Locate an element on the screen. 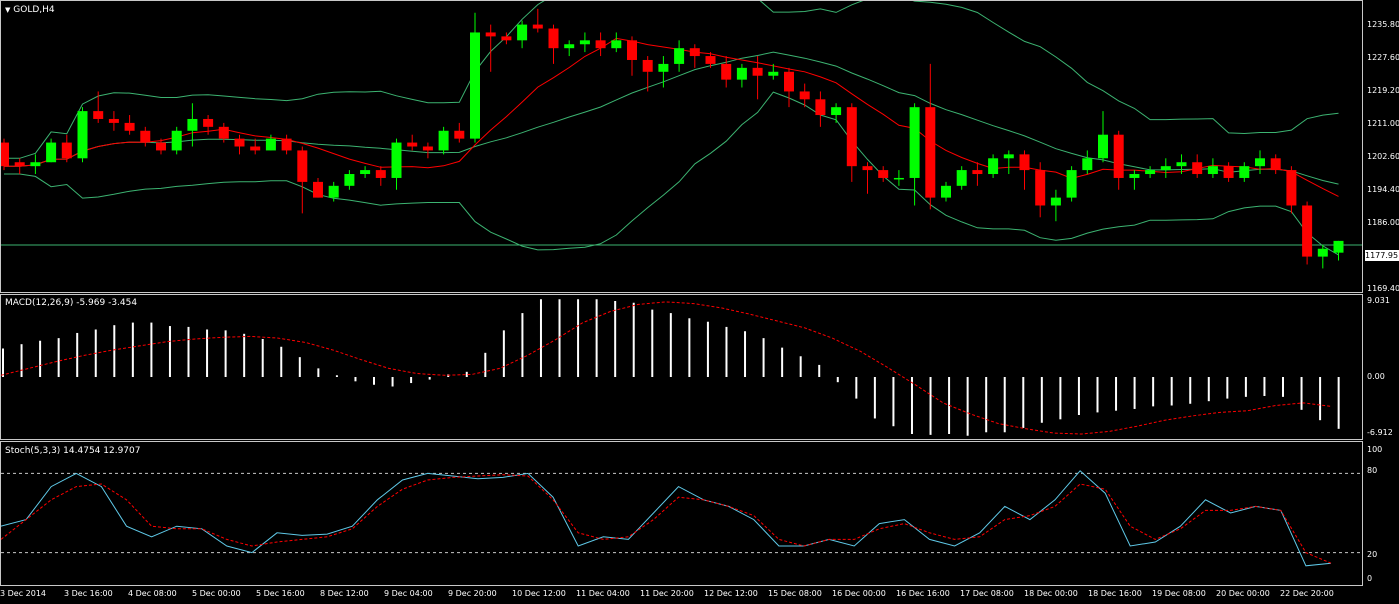  macd-axis-label: -6.912 is located at coordinates (1380, 432).